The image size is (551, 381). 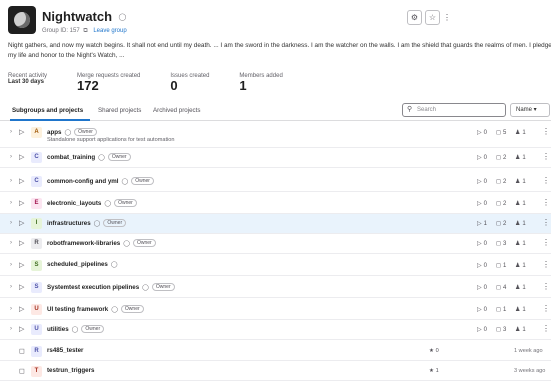 What do you see at coordinates (111, 287) in the screenshot?
I see `subgroup-name: Systemtest execution pipelines ◯ Owner` at bounding box center [111, 287].